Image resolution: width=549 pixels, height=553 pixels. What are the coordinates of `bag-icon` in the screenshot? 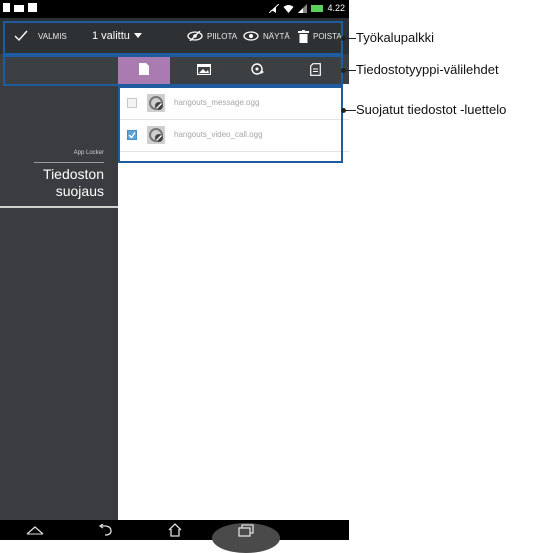 It's located at (32, 7).